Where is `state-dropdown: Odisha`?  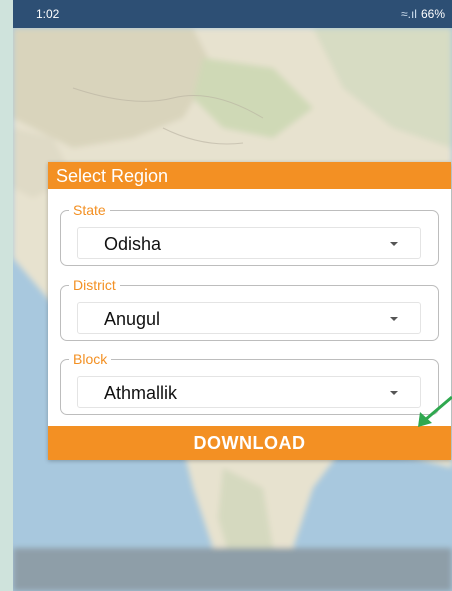
state-dropdown: Odisha is located at coordinates (249, 243).